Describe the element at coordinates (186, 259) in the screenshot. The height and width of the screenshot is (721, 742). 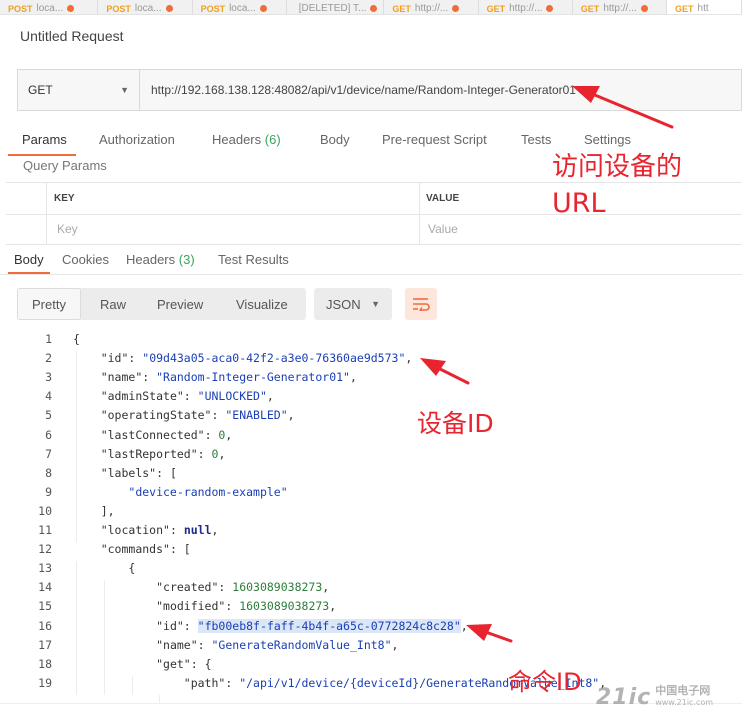
I see `headers-count: (3)` at that location.